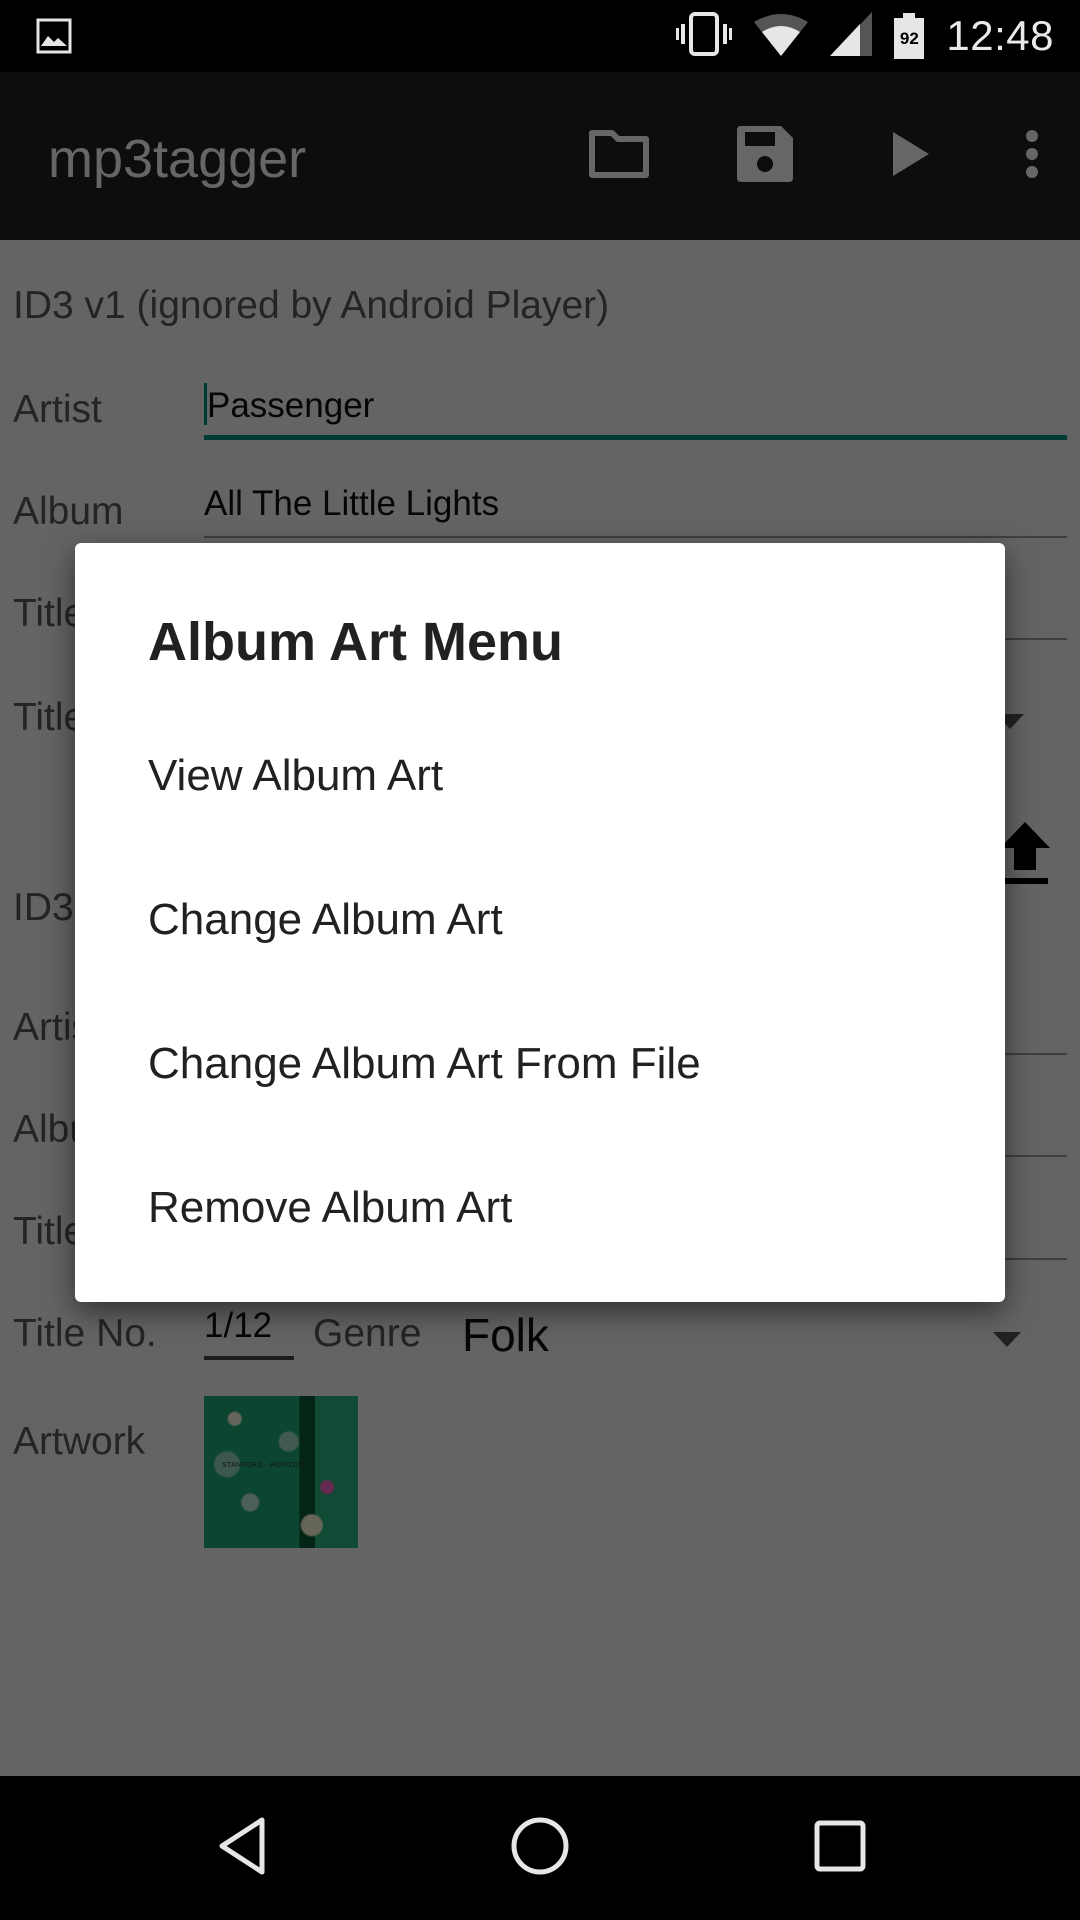 This screenshot has height=1920, width=1080. What do you see at coordinates (851, 36) in the screenshot?
I see `cell-signal-icon` at bounding box center [851, 36].